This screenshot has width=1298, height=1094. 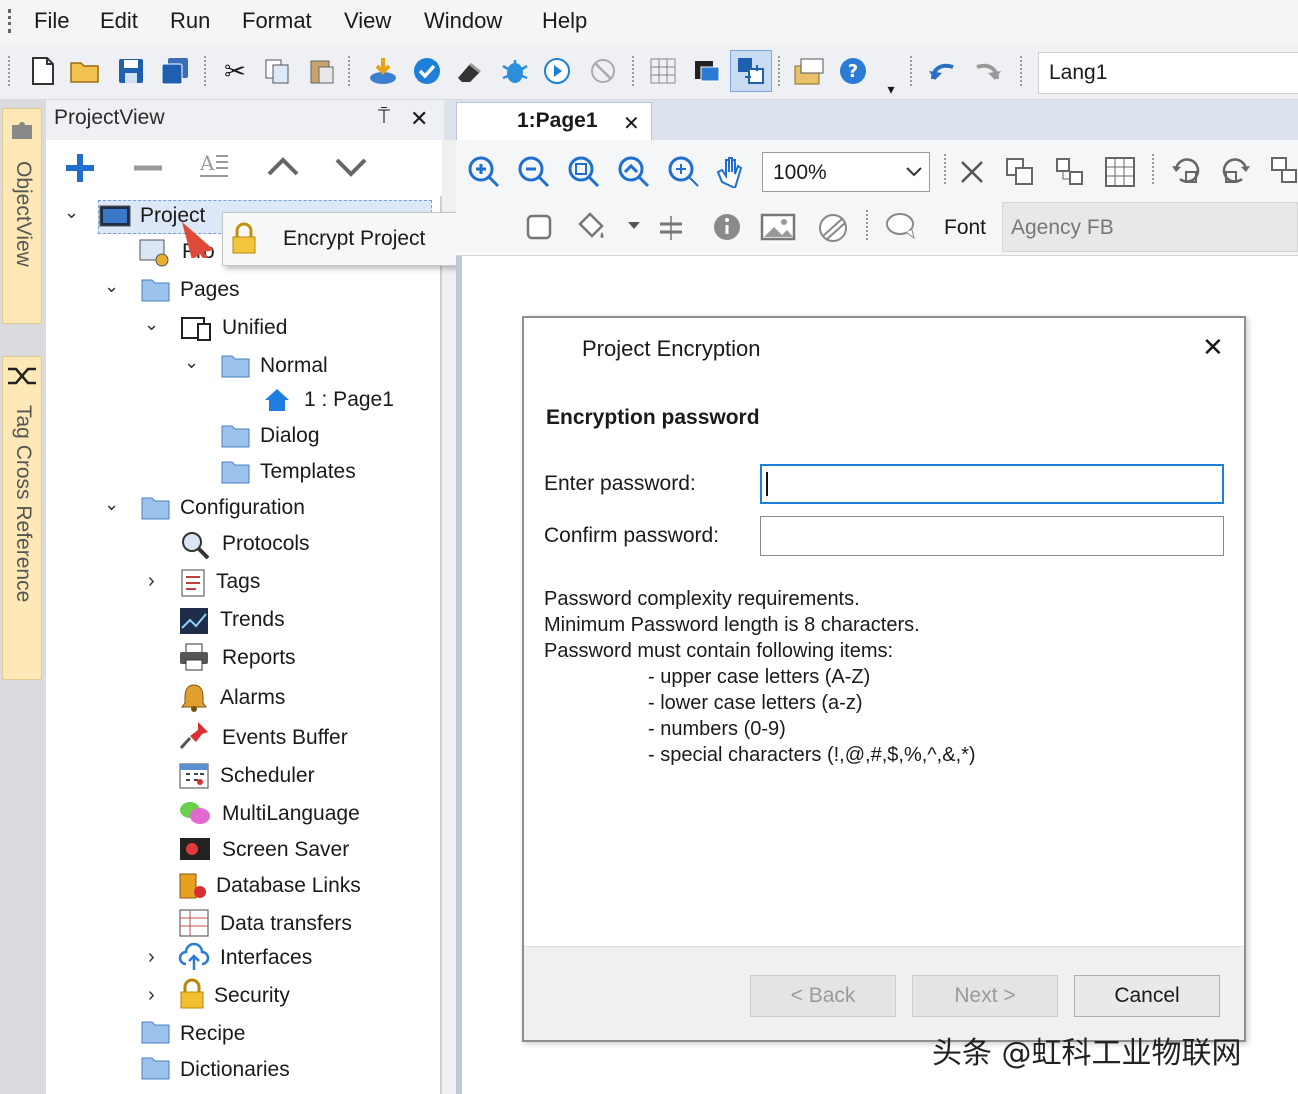 What do you see at coordinates (291, 814) in the screenshot?
I see `tree-item-multilanguage: MultiLanguage` at bounding box center [291, 814].